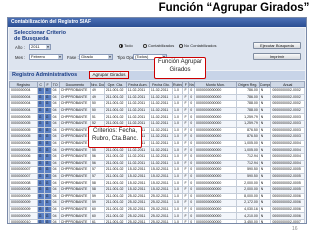 This screenshot has width=320, height=240. I want to click on imprimir-button: Imprimir, so click(277, 56).